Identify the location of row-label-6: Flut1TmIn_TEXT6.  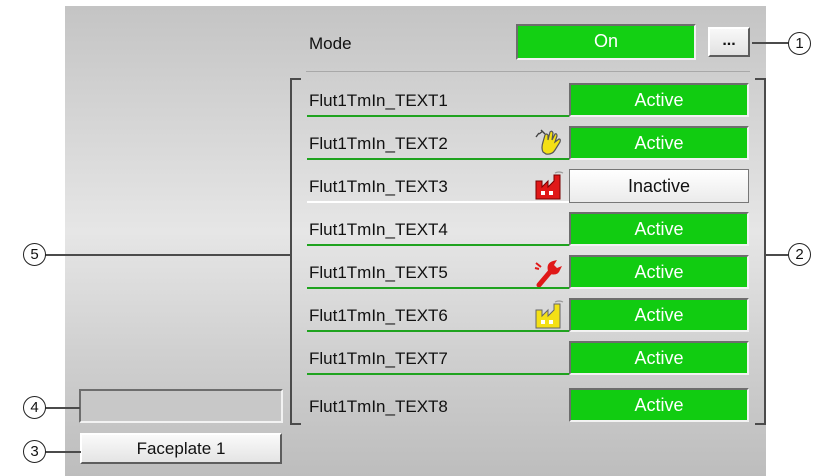
(378, 315).